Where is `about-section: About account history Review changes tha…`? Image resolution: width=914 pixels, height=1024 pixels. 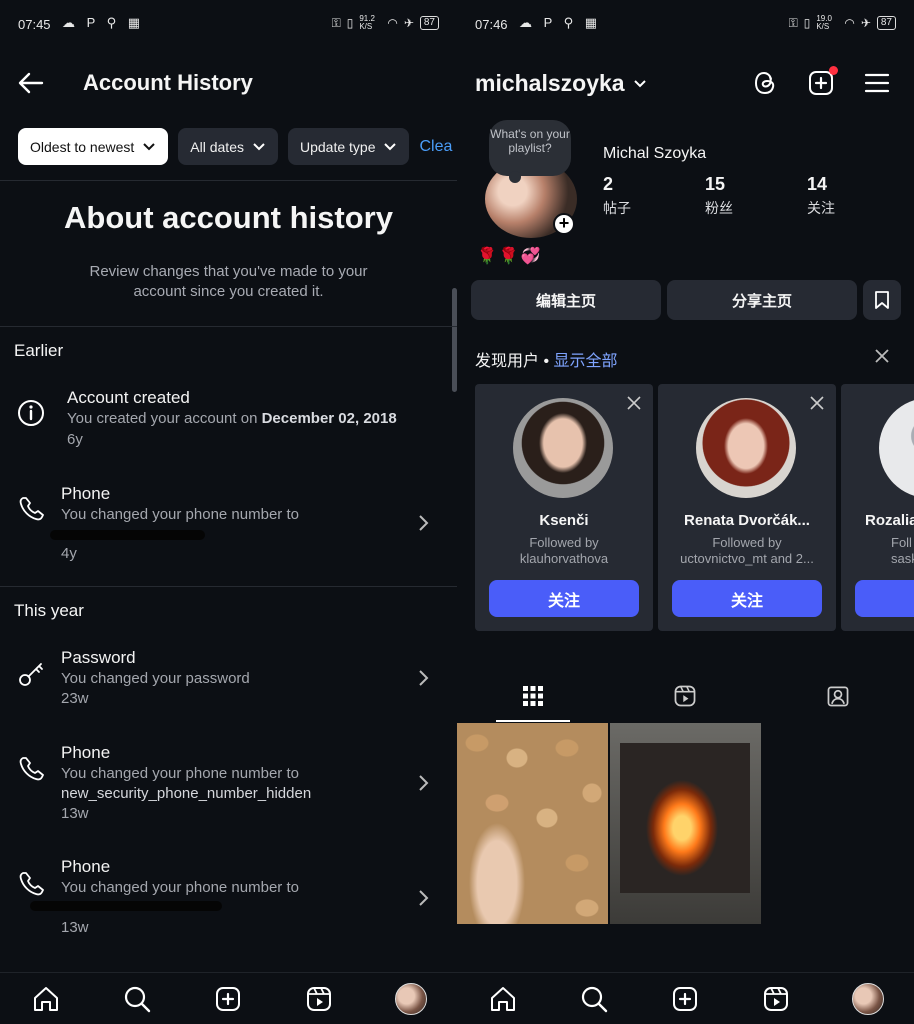
about-section: About account history Review changes tha… is located at coordinates (228, 251).